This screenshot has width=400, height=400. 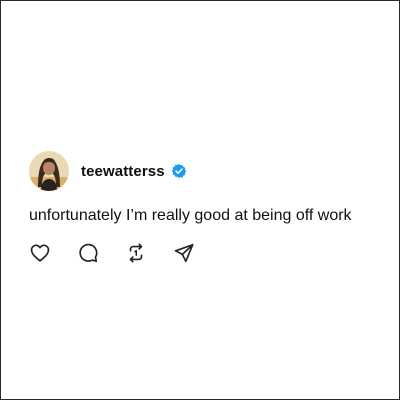 I want to click on share-button, so click(x=184, y=253).